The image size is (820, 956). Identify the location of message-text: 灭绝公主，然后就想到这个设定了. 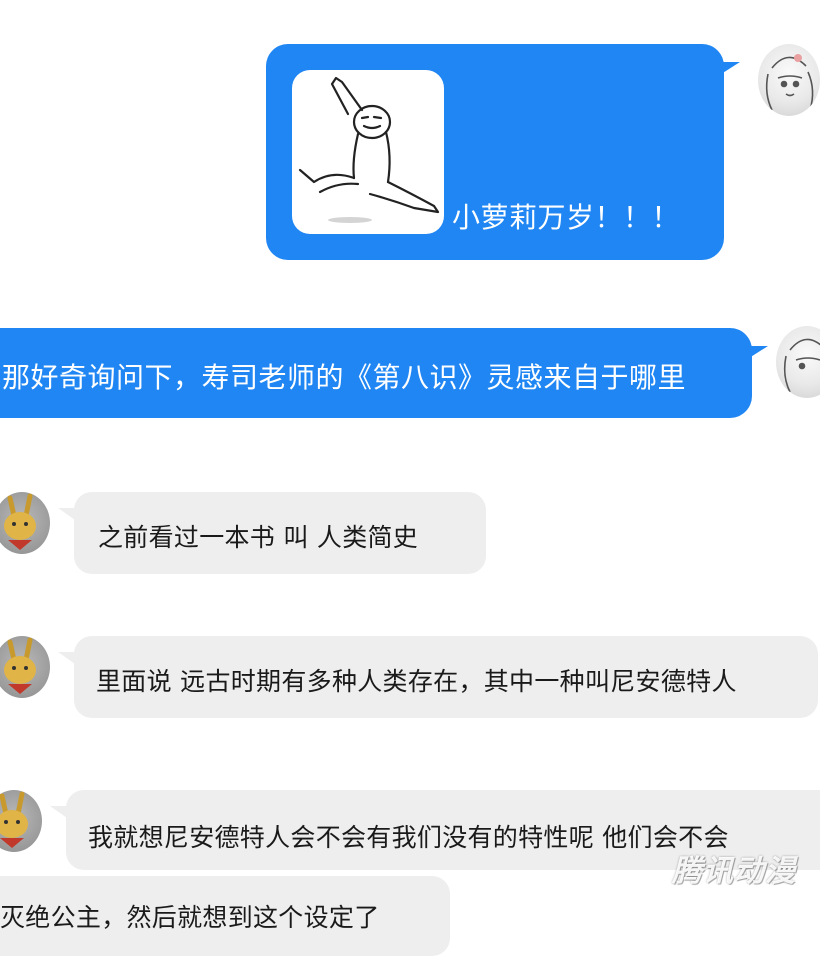
(190, 917).